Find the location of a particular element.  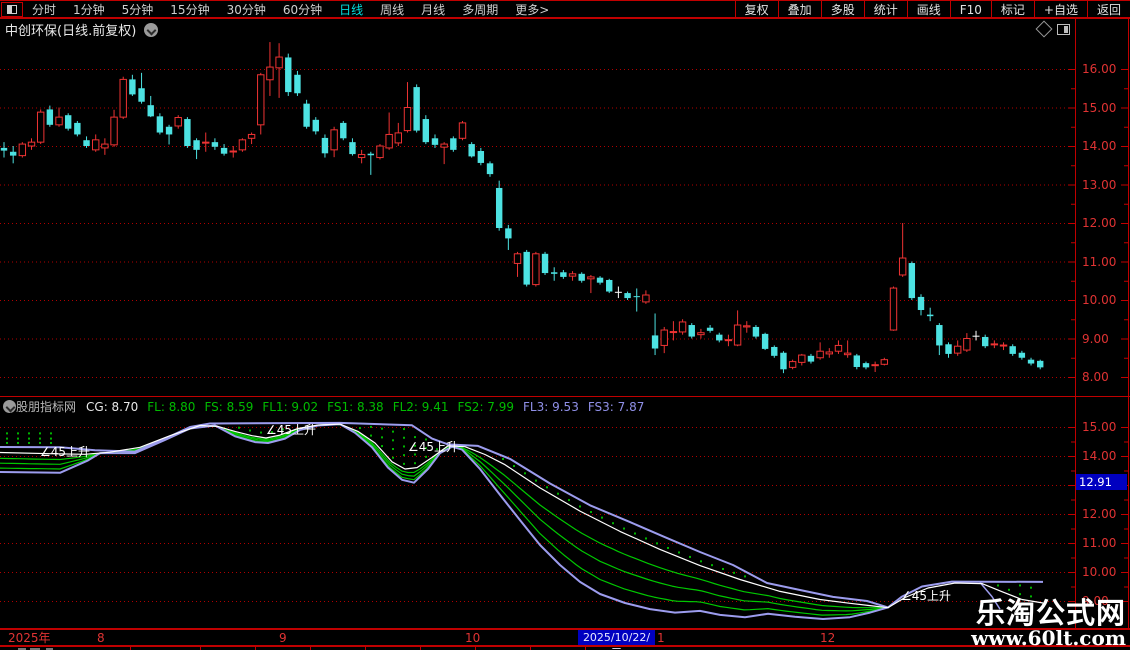

month-label-8: 8 is located at coordinates (101, 638).